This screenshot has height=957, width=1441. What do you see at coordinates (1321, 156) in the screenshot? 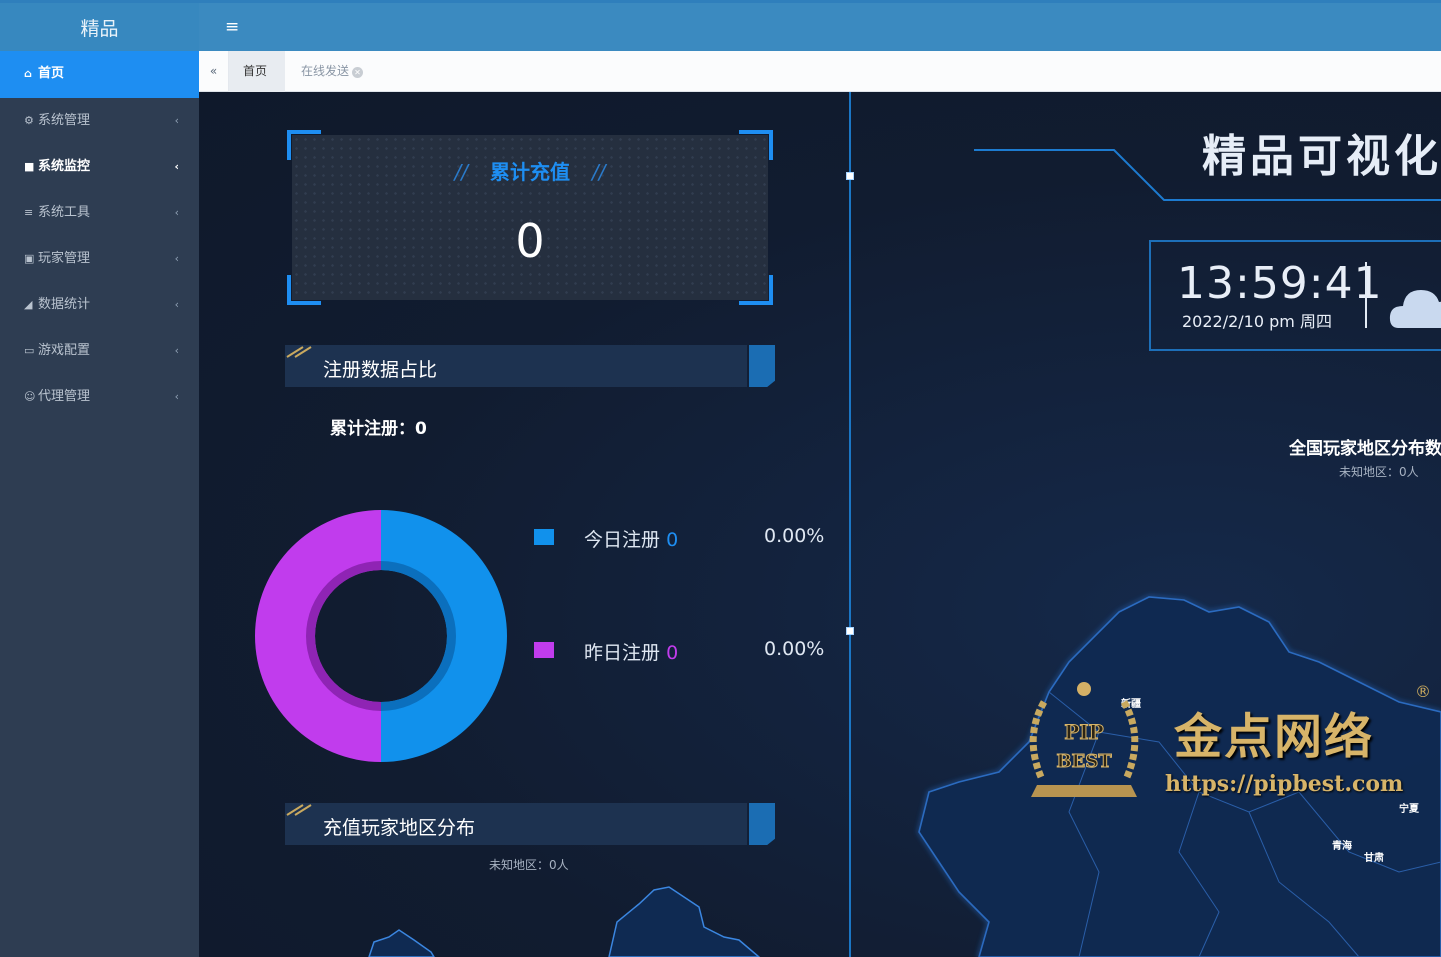
I see `page-title: 精品可视化` at bounding box center [1321, 156].